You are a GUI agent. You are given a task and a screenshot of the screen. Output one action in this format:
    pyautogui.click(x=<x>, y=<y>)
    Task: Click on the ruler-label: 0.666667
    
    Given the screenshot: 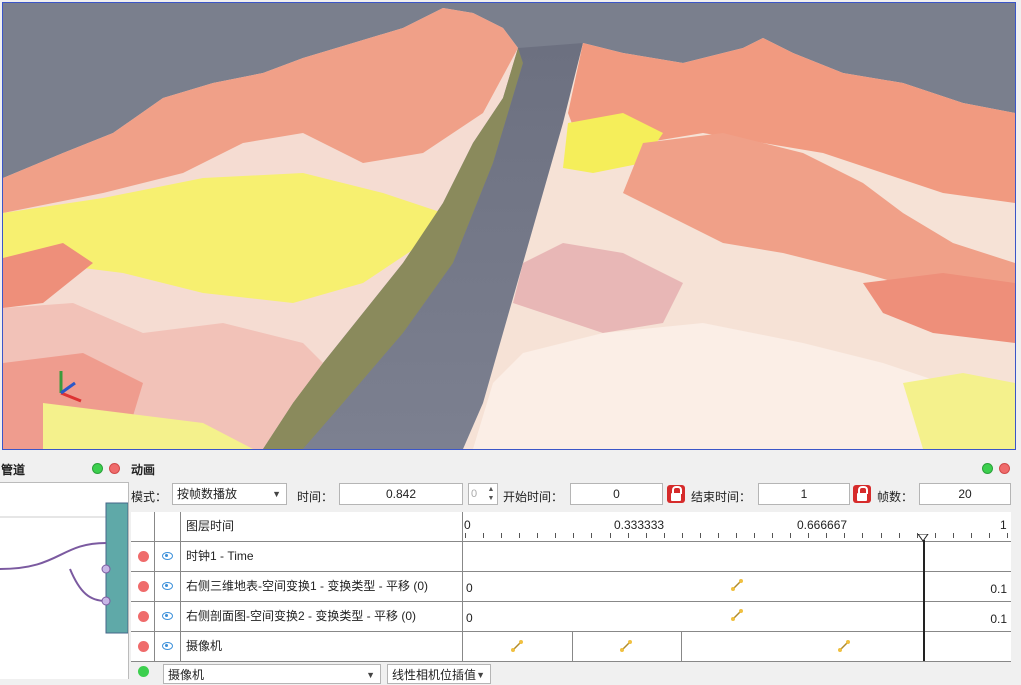 What is the action you would take?
    pyautogui.click(x=822, y=525)
    